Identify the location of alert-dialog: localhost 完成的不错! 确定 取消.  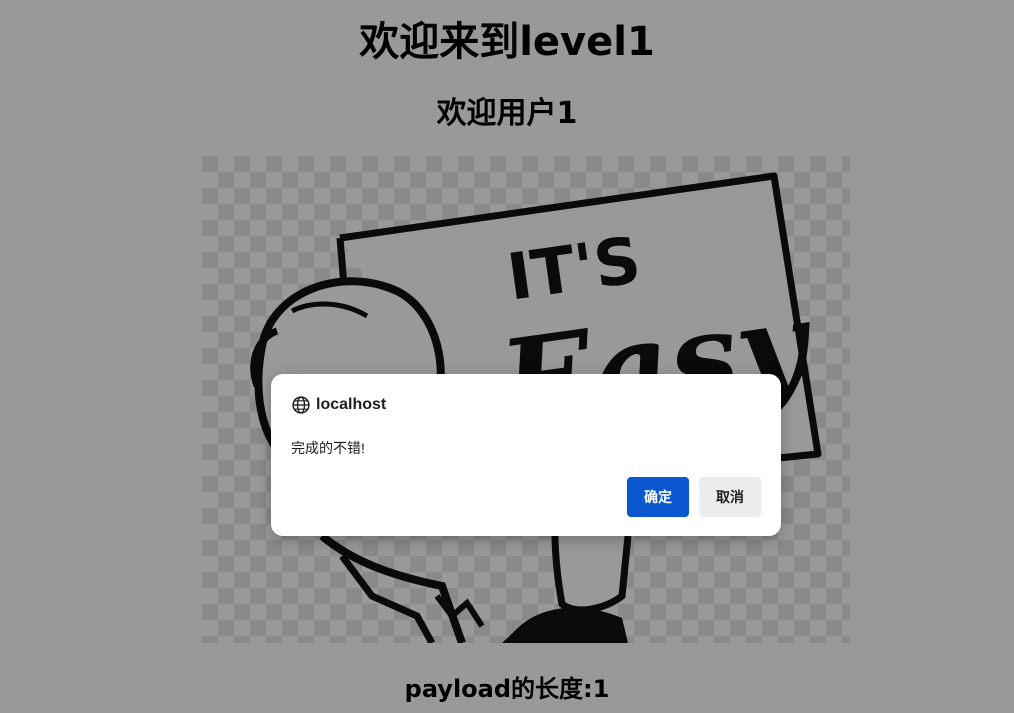
(526, 455).